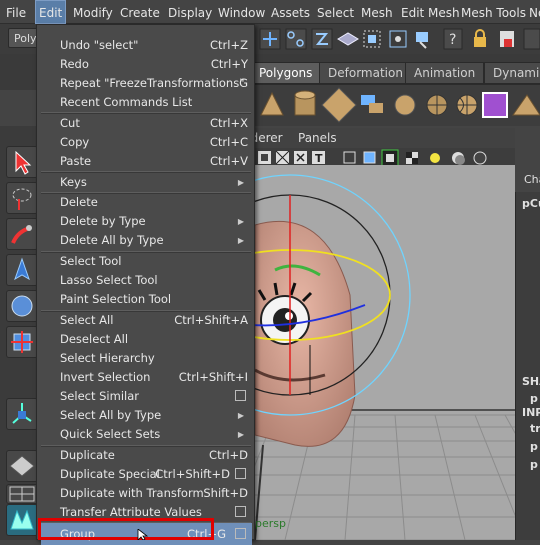 This screenshot has height=545, width=540. What do you see at coordinates (156, 339) in the screenshot?
I see `menu-item-deselect-all: Deselect All` at bounding box center [156, 339].